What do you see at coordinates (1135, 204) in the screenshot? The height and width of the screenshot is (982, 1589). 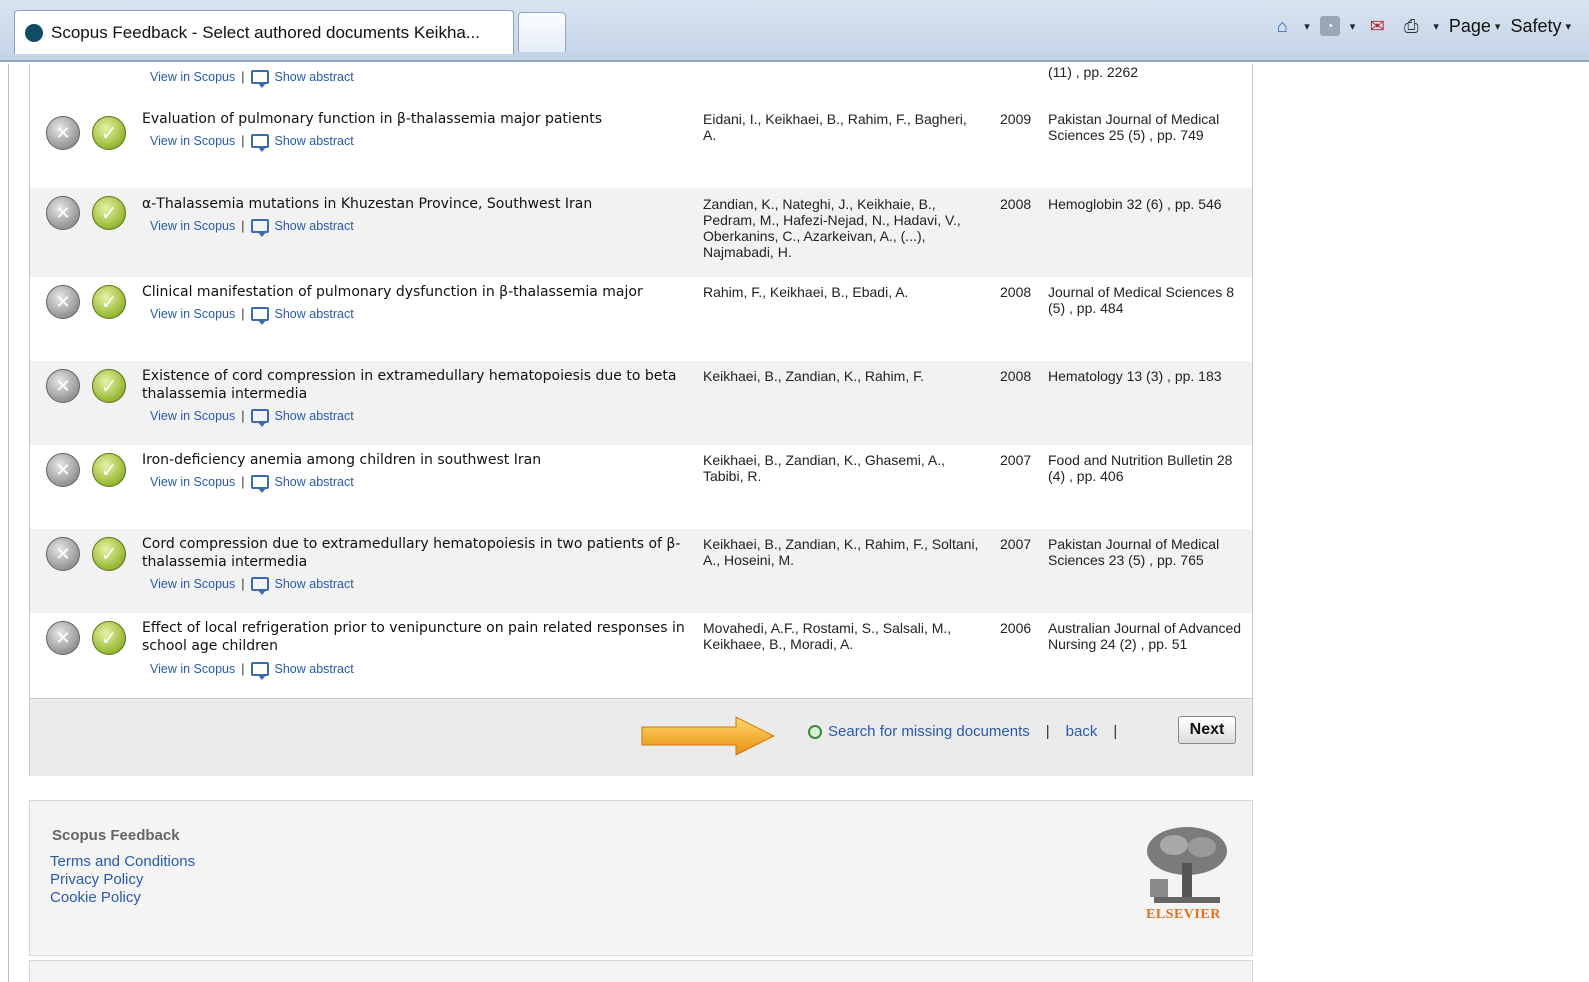 I see `doc-source: Hemoglobin 32 (6) , pp. 546` at bounding box center [1135, 204].